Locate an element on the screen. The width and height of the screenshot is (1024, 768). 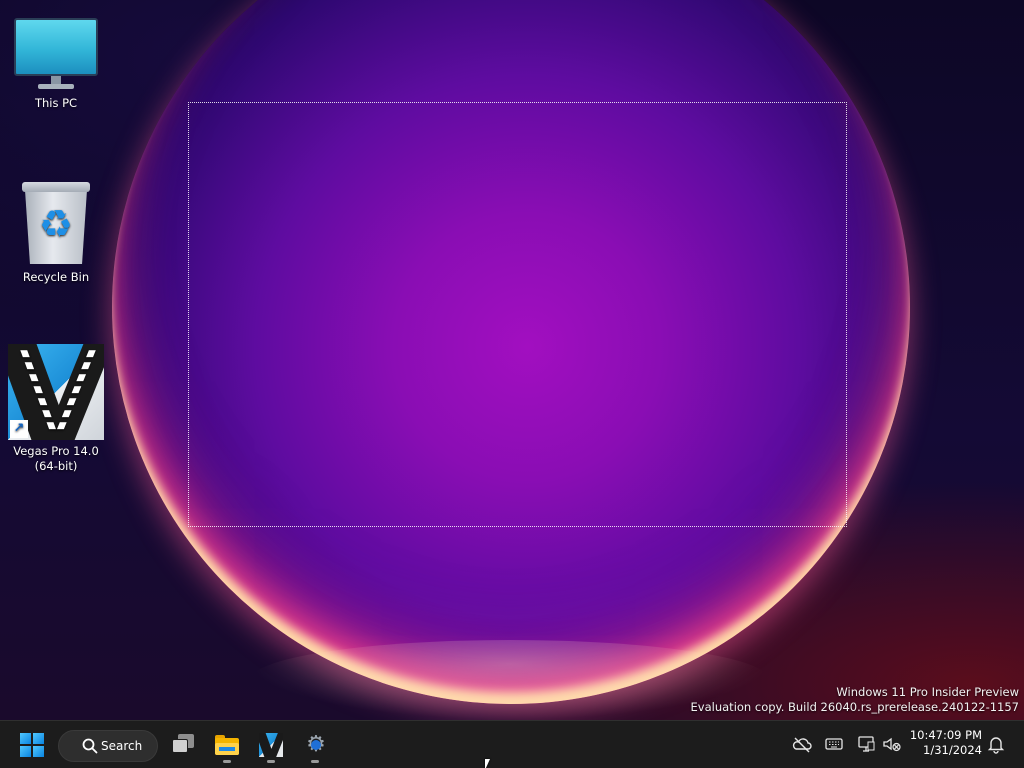
start-button is located at coordinates (32, 745).